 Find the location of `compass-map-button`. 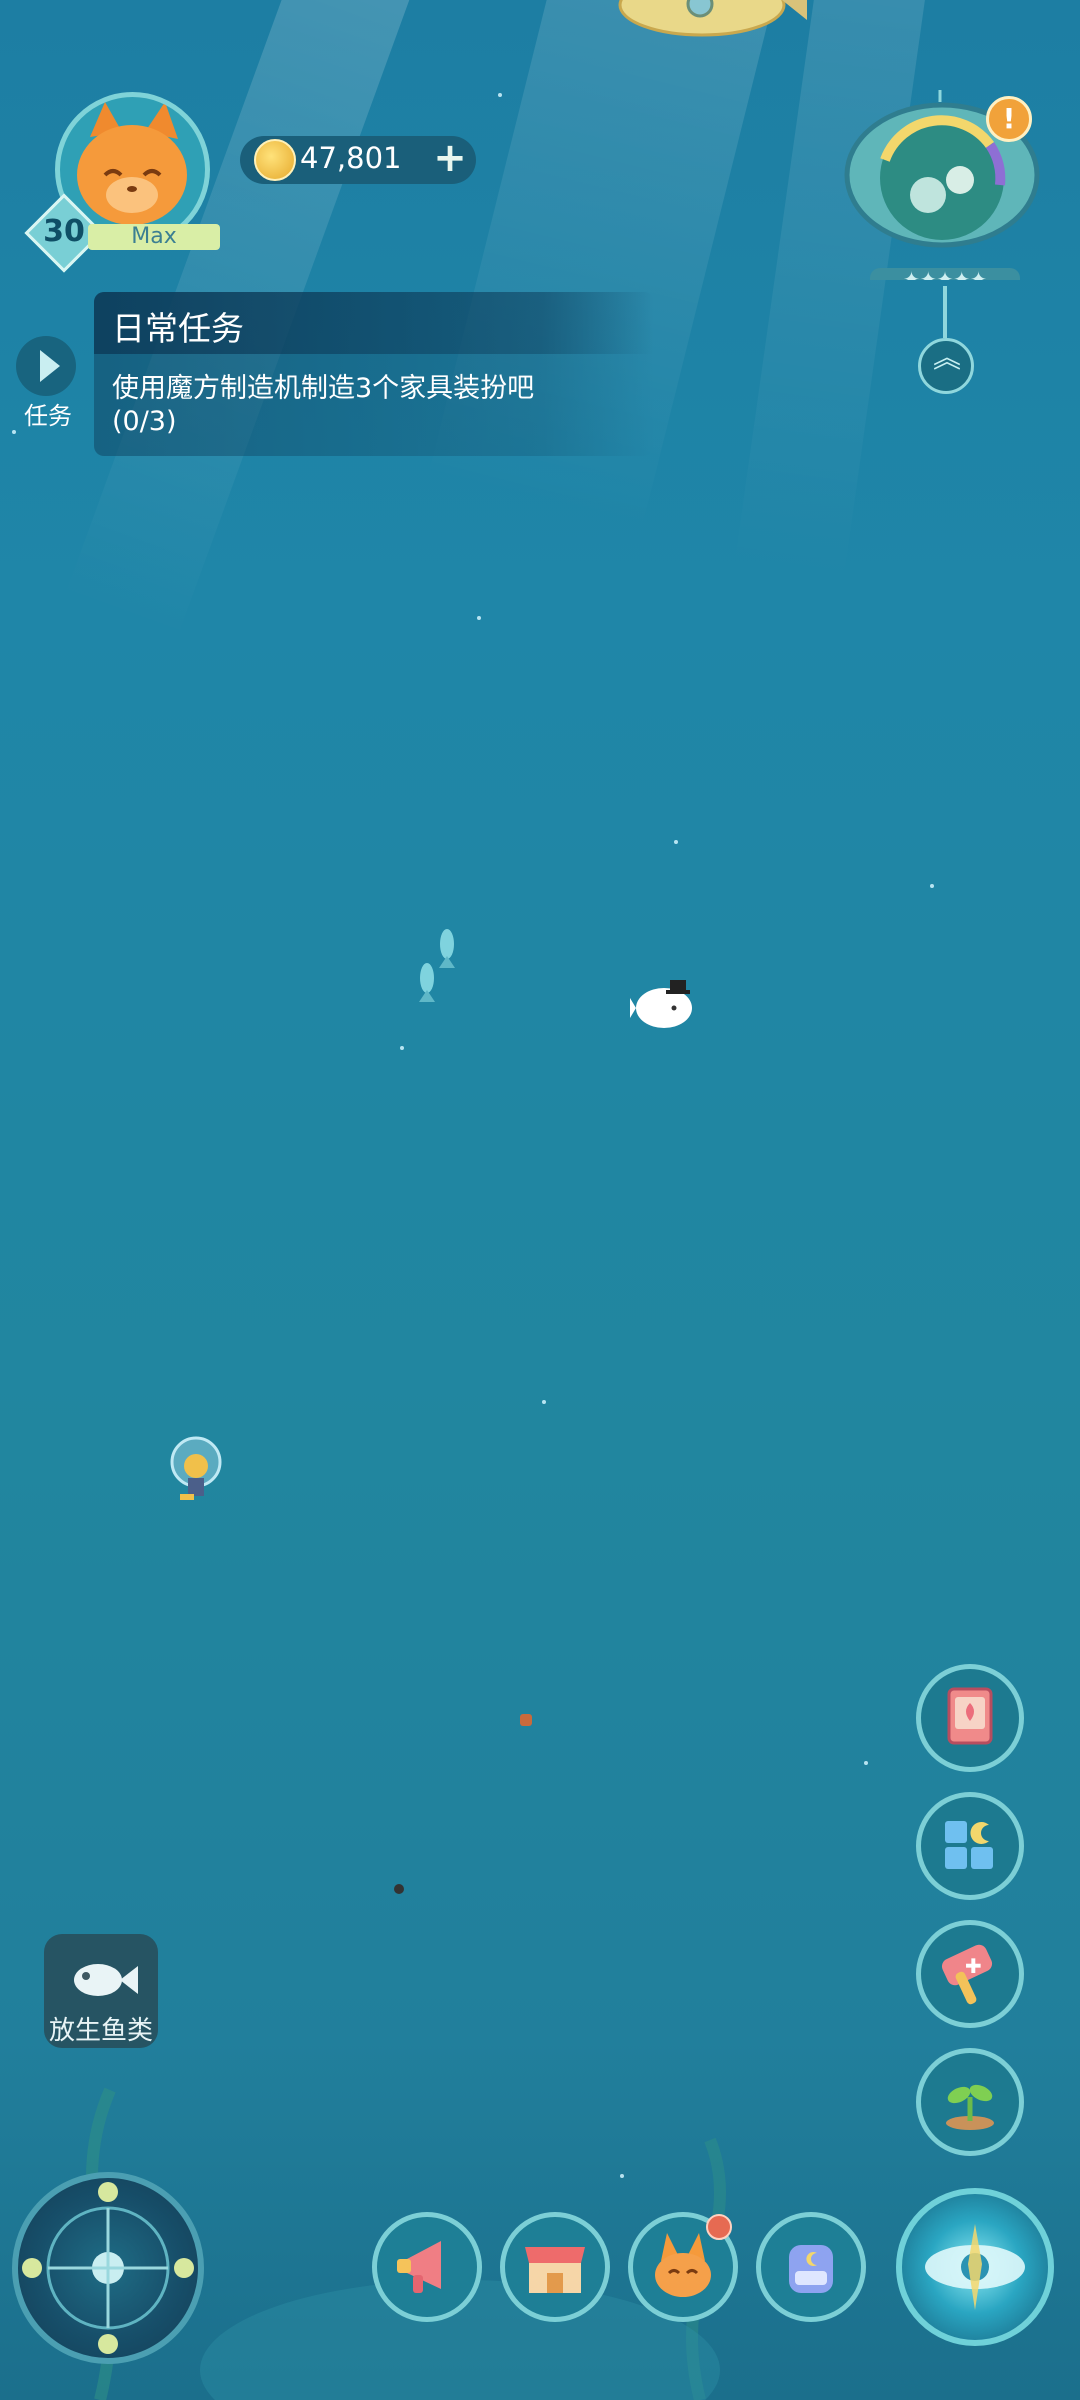

compass-map-button is located at coordinates (108, 2268).